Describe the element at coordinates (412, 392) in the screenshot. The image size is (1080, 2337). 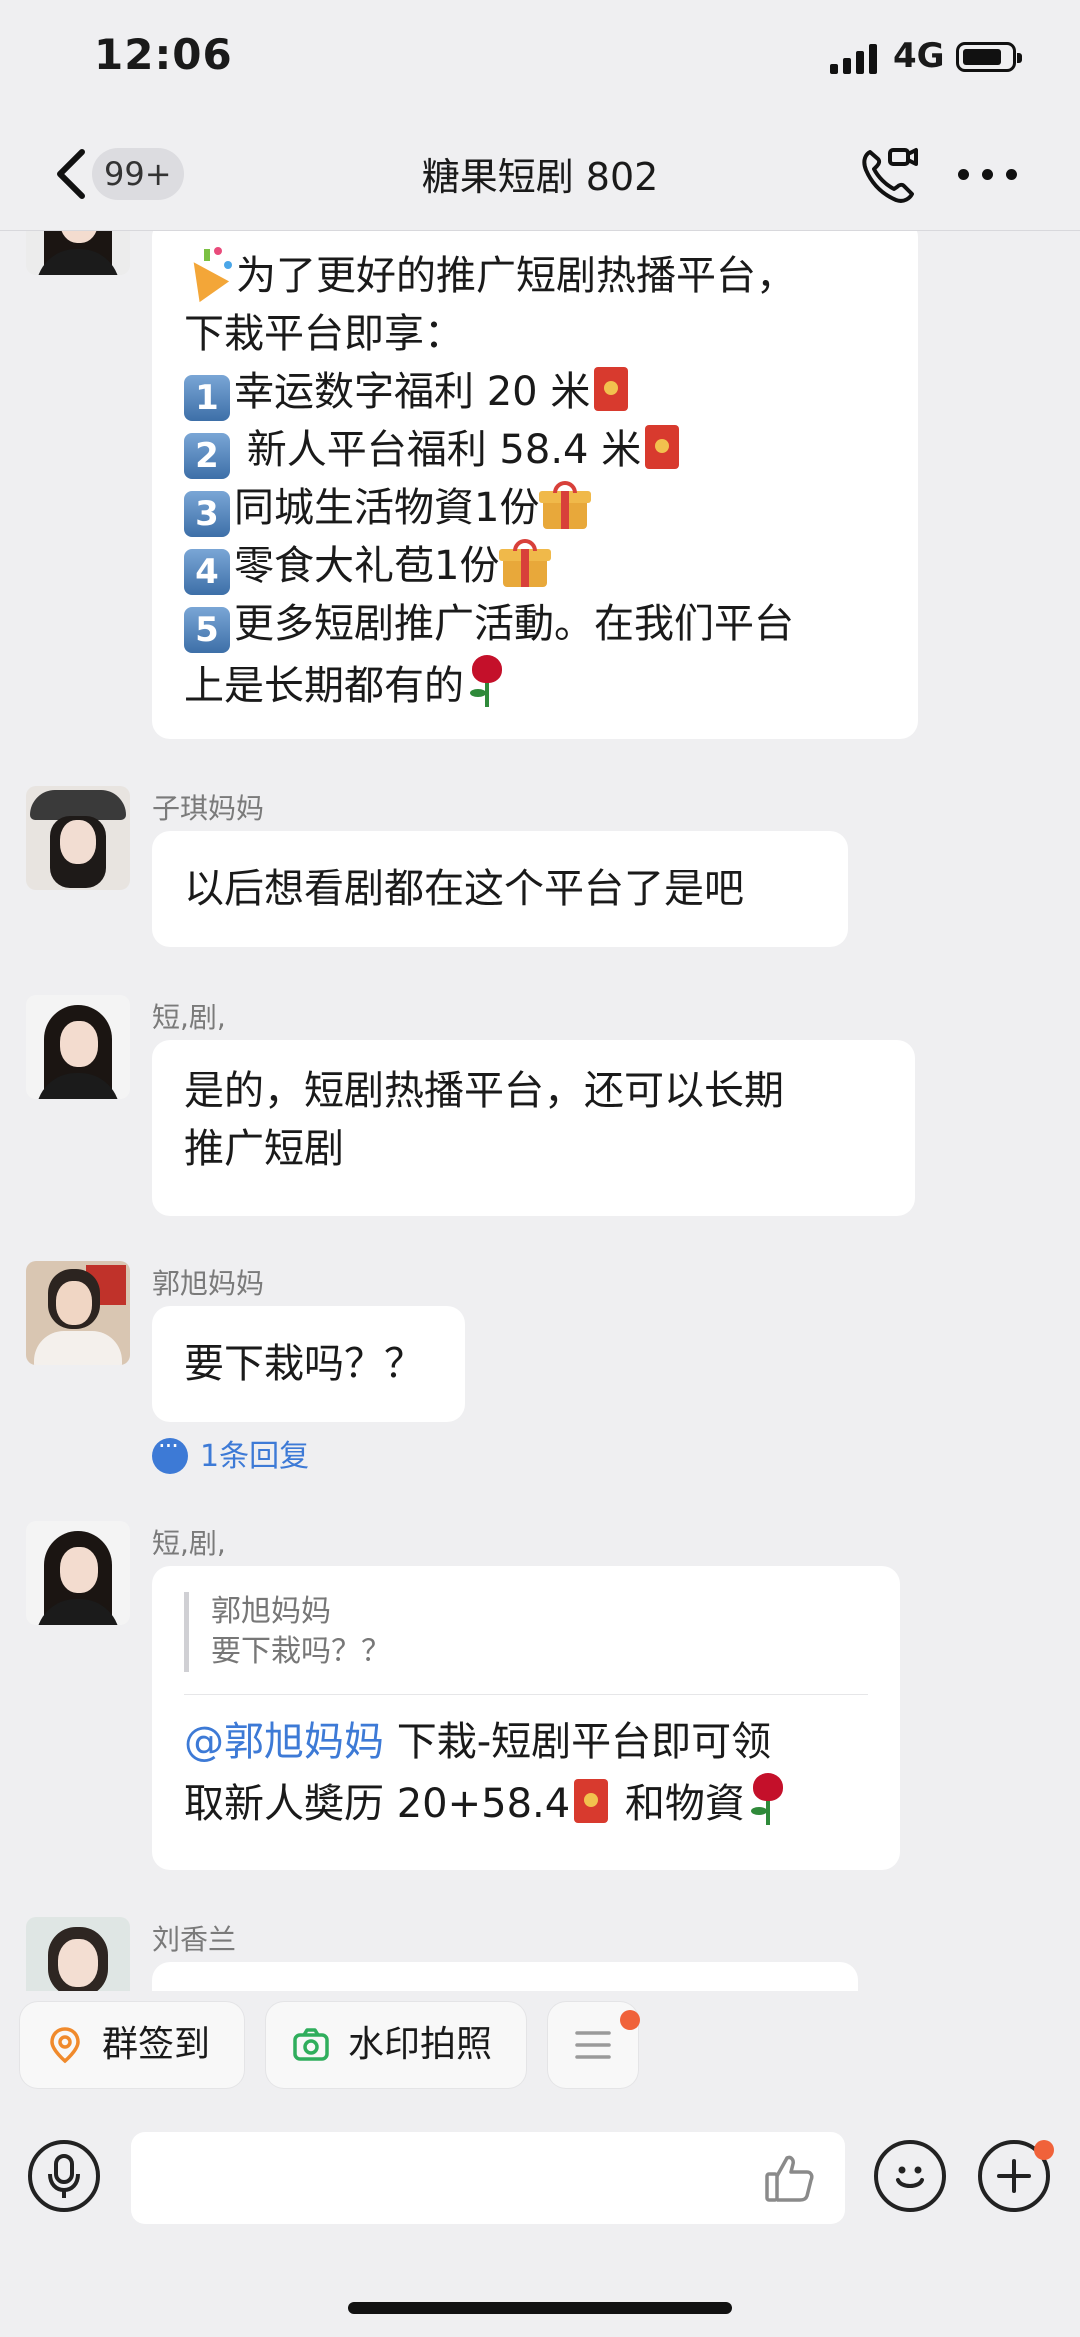
I see `message-text: 幸运数字福利 20 米` at that location.